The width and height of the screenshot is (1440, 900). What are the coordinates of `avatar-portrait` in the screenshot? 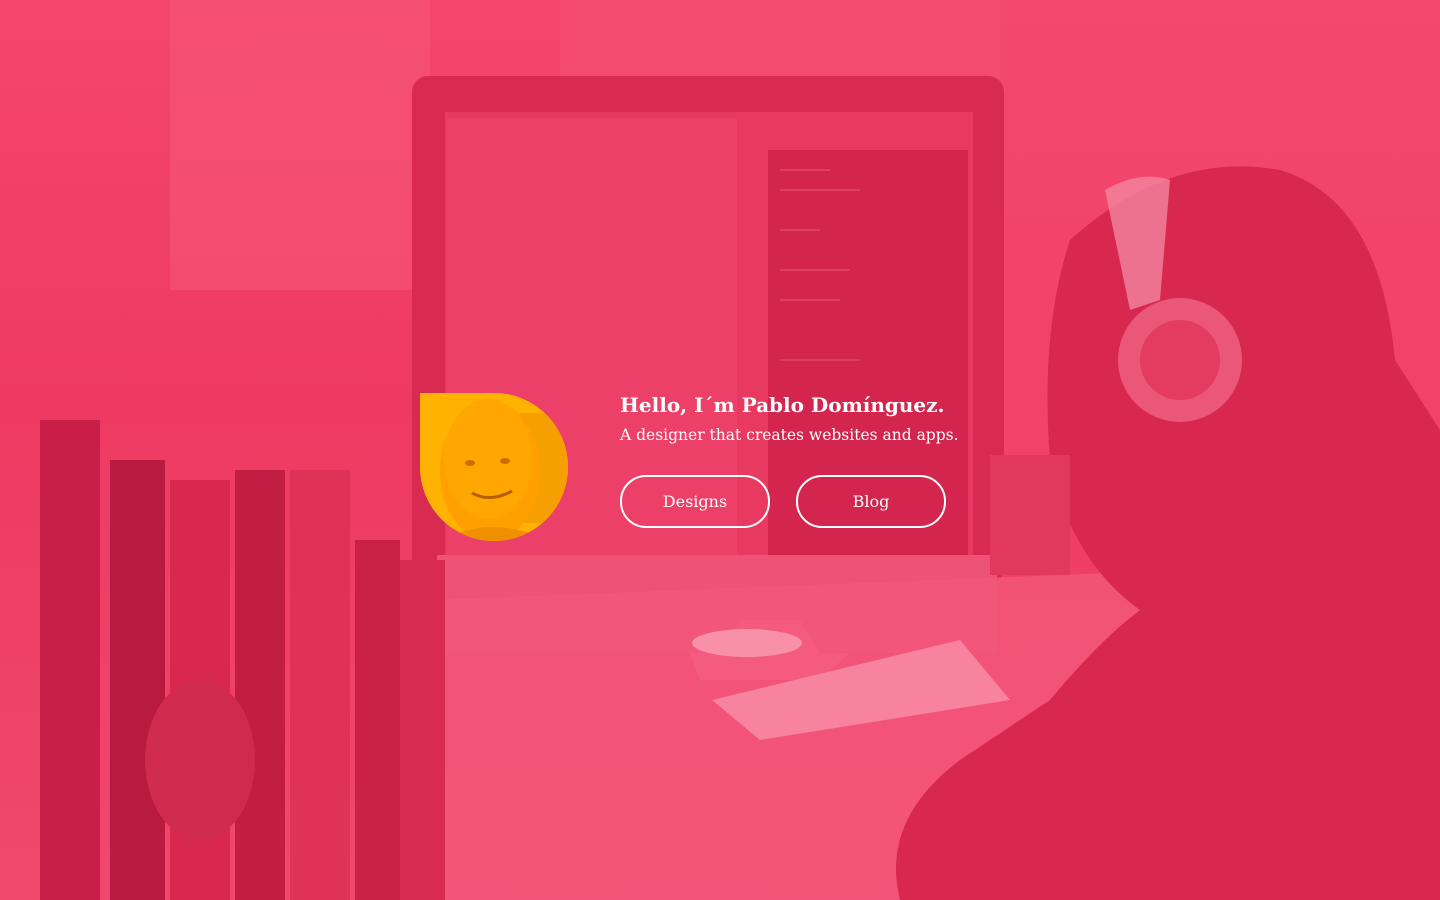 It's located at (494, 467).